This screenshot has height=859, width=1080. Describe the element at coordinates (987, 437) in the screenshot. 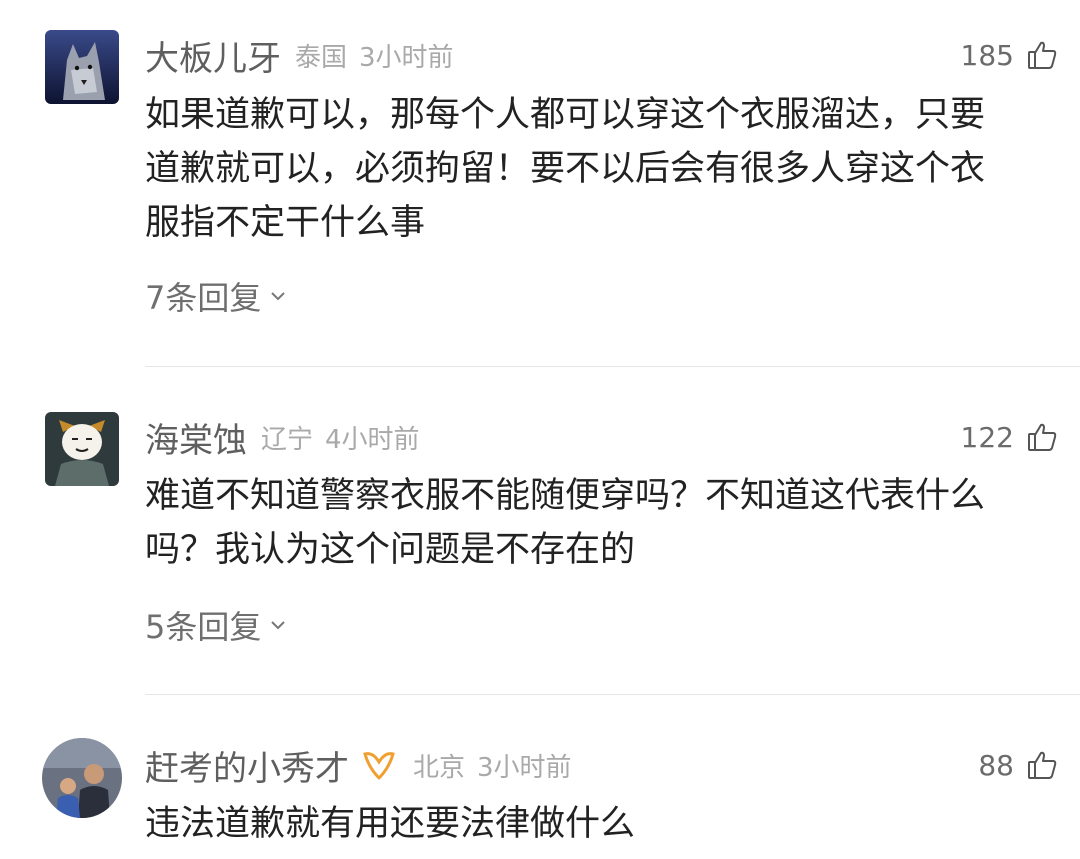

I see `like-count: 122` at that location.